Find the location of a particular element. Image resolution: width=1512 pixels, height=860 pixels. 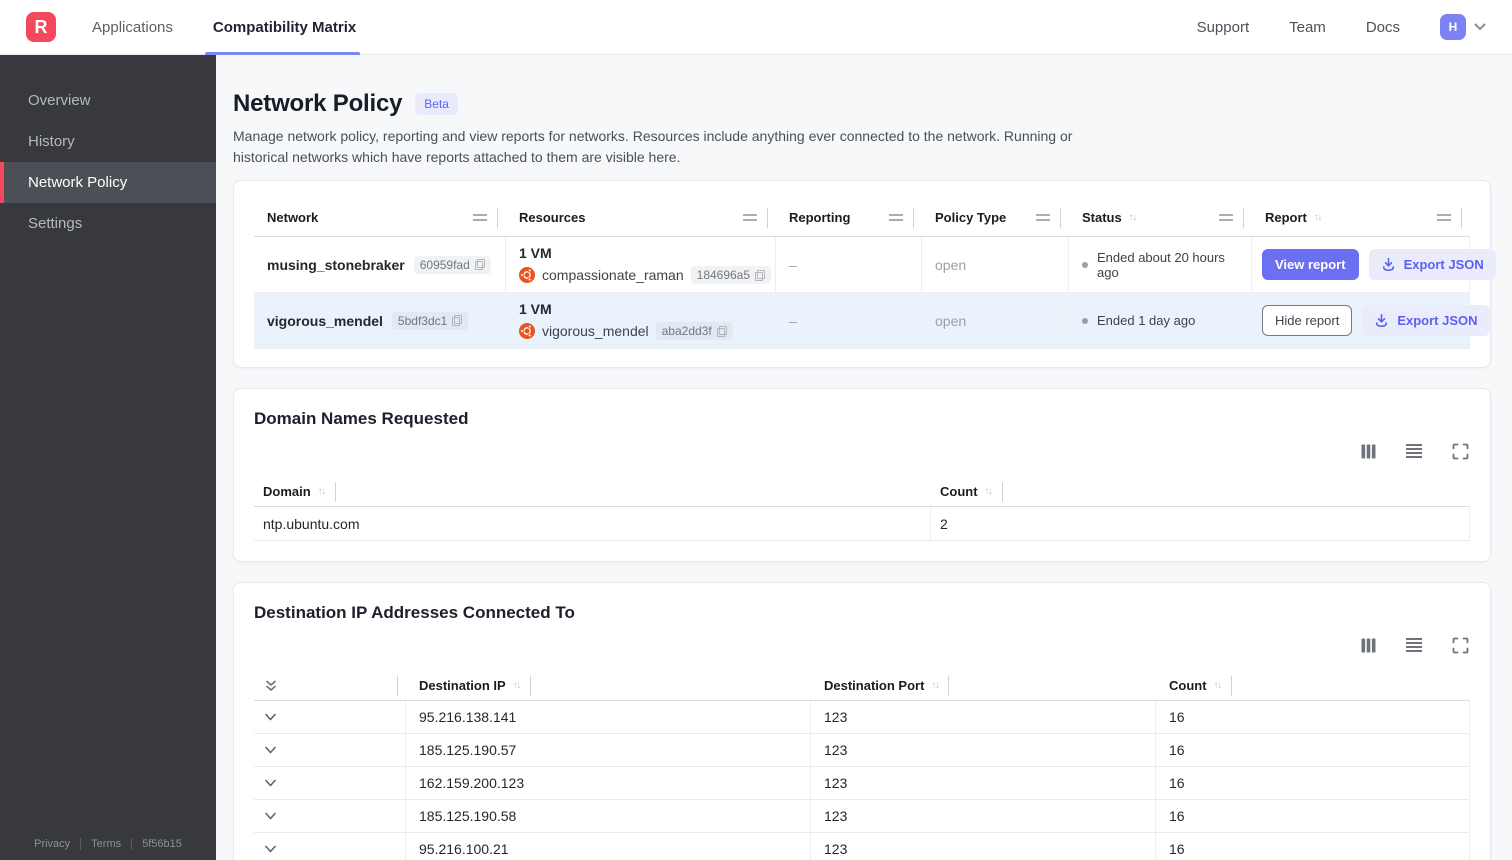

vm-count: 1 VM is located at coordinates (535, 253).